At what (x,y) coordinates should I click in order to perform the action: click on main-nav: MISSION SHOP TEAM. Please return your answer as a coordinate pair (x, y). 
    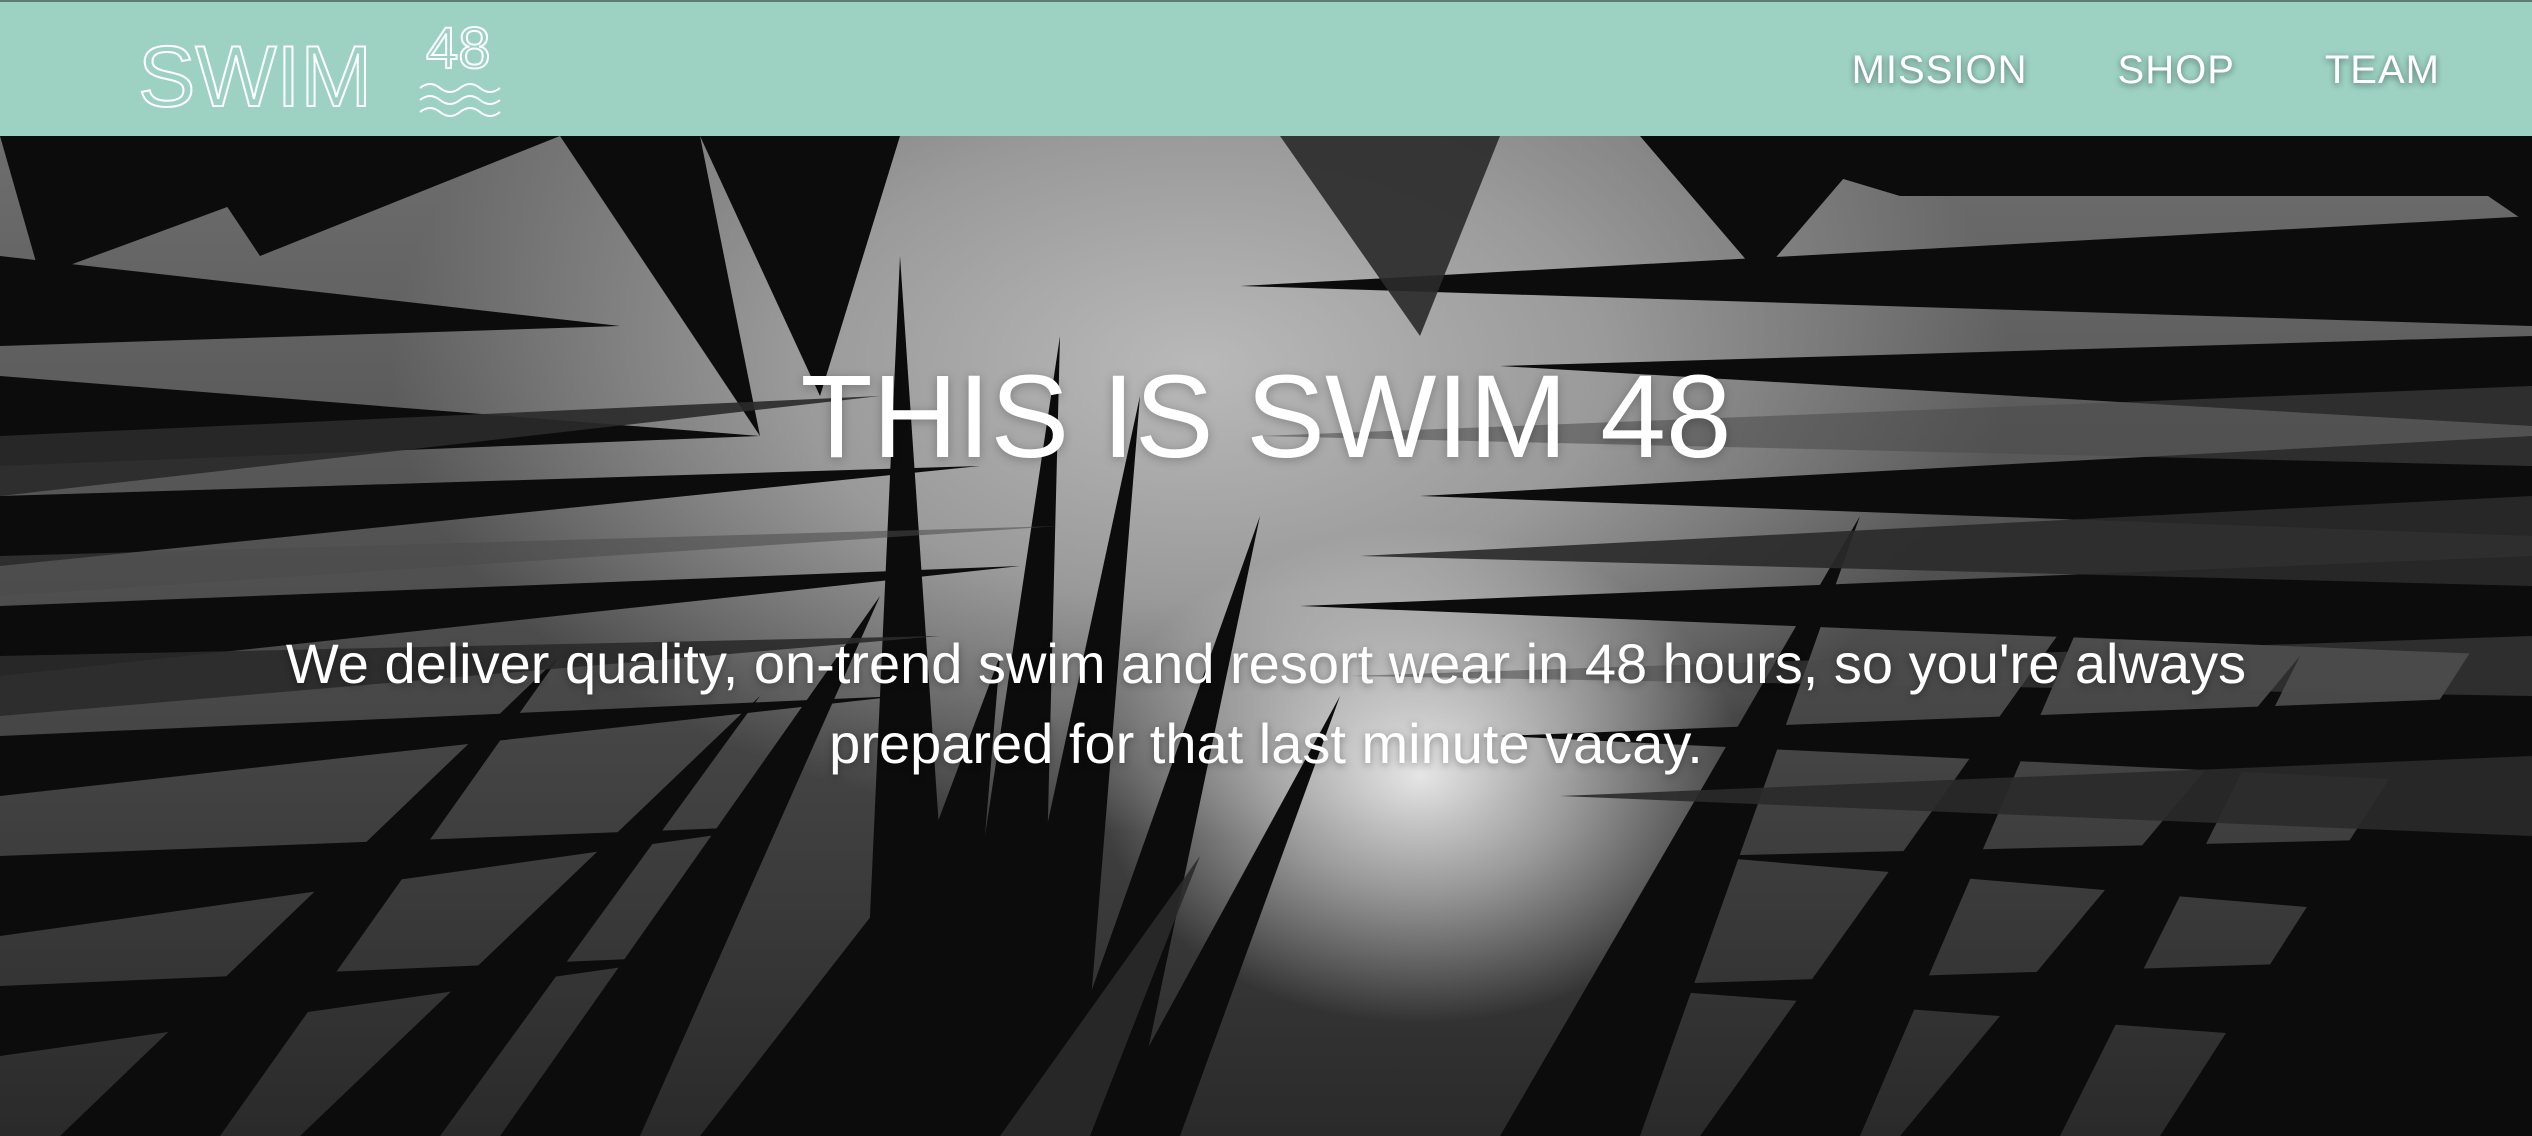
    Looking at the image, I should click on (2146, 70).